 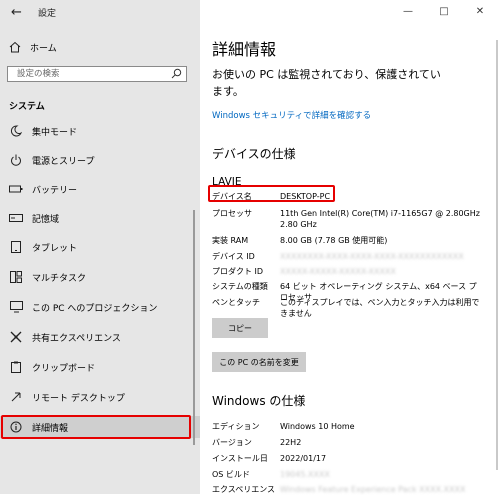 What do you see at coordinates (16, 218) in the screenshot?
I see `storage-icon` at bounding box center [16, 218].